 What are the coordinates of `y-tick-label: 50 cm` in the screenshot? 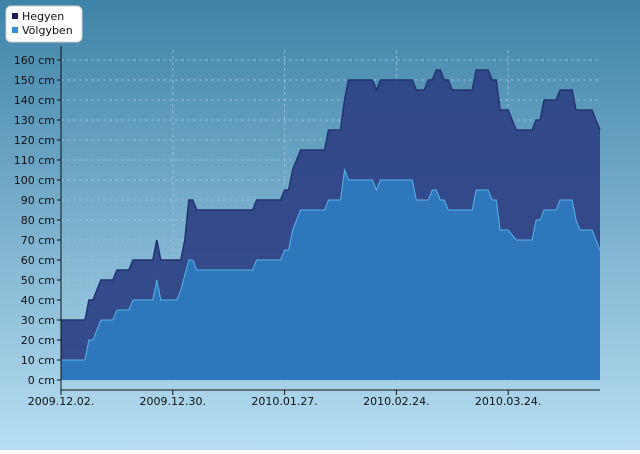 It's located at (38, 280).